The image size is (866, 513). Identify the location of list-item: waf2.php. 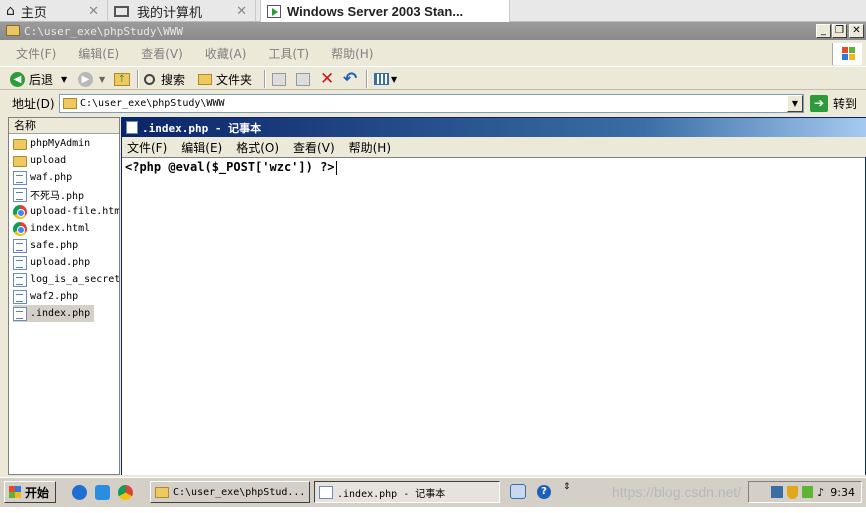
(45, 296).